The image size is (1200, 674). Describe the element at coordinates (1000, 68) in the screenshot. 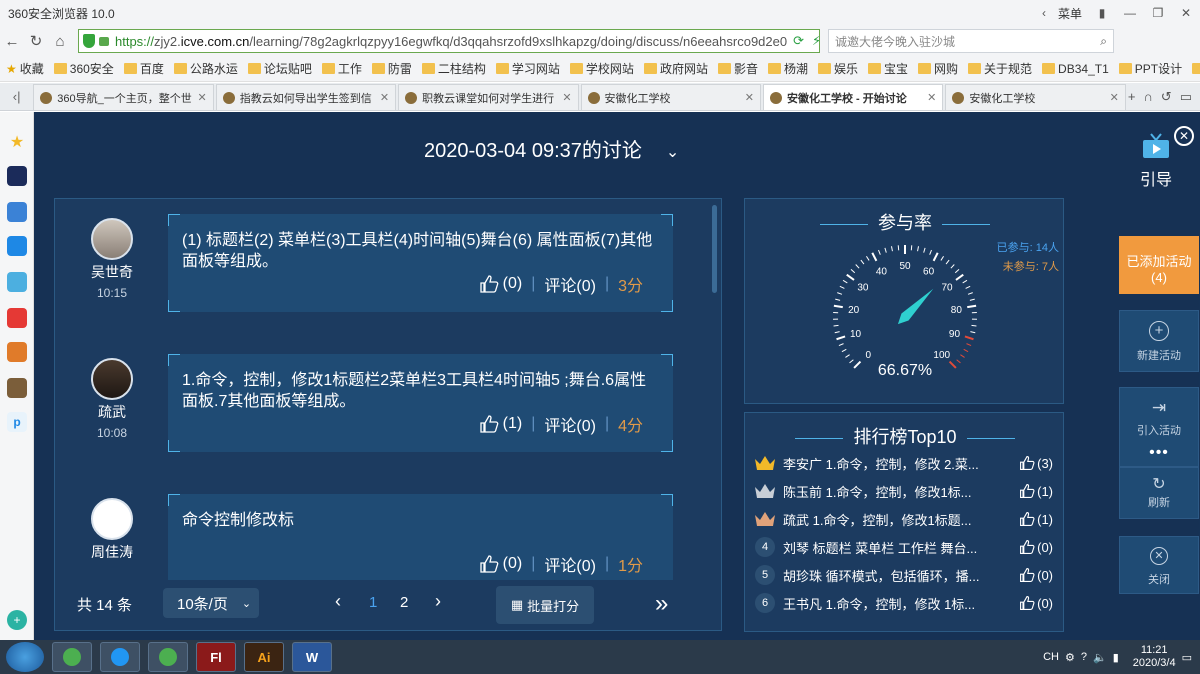

I see `bookmark-item: 关于规范` at that location.